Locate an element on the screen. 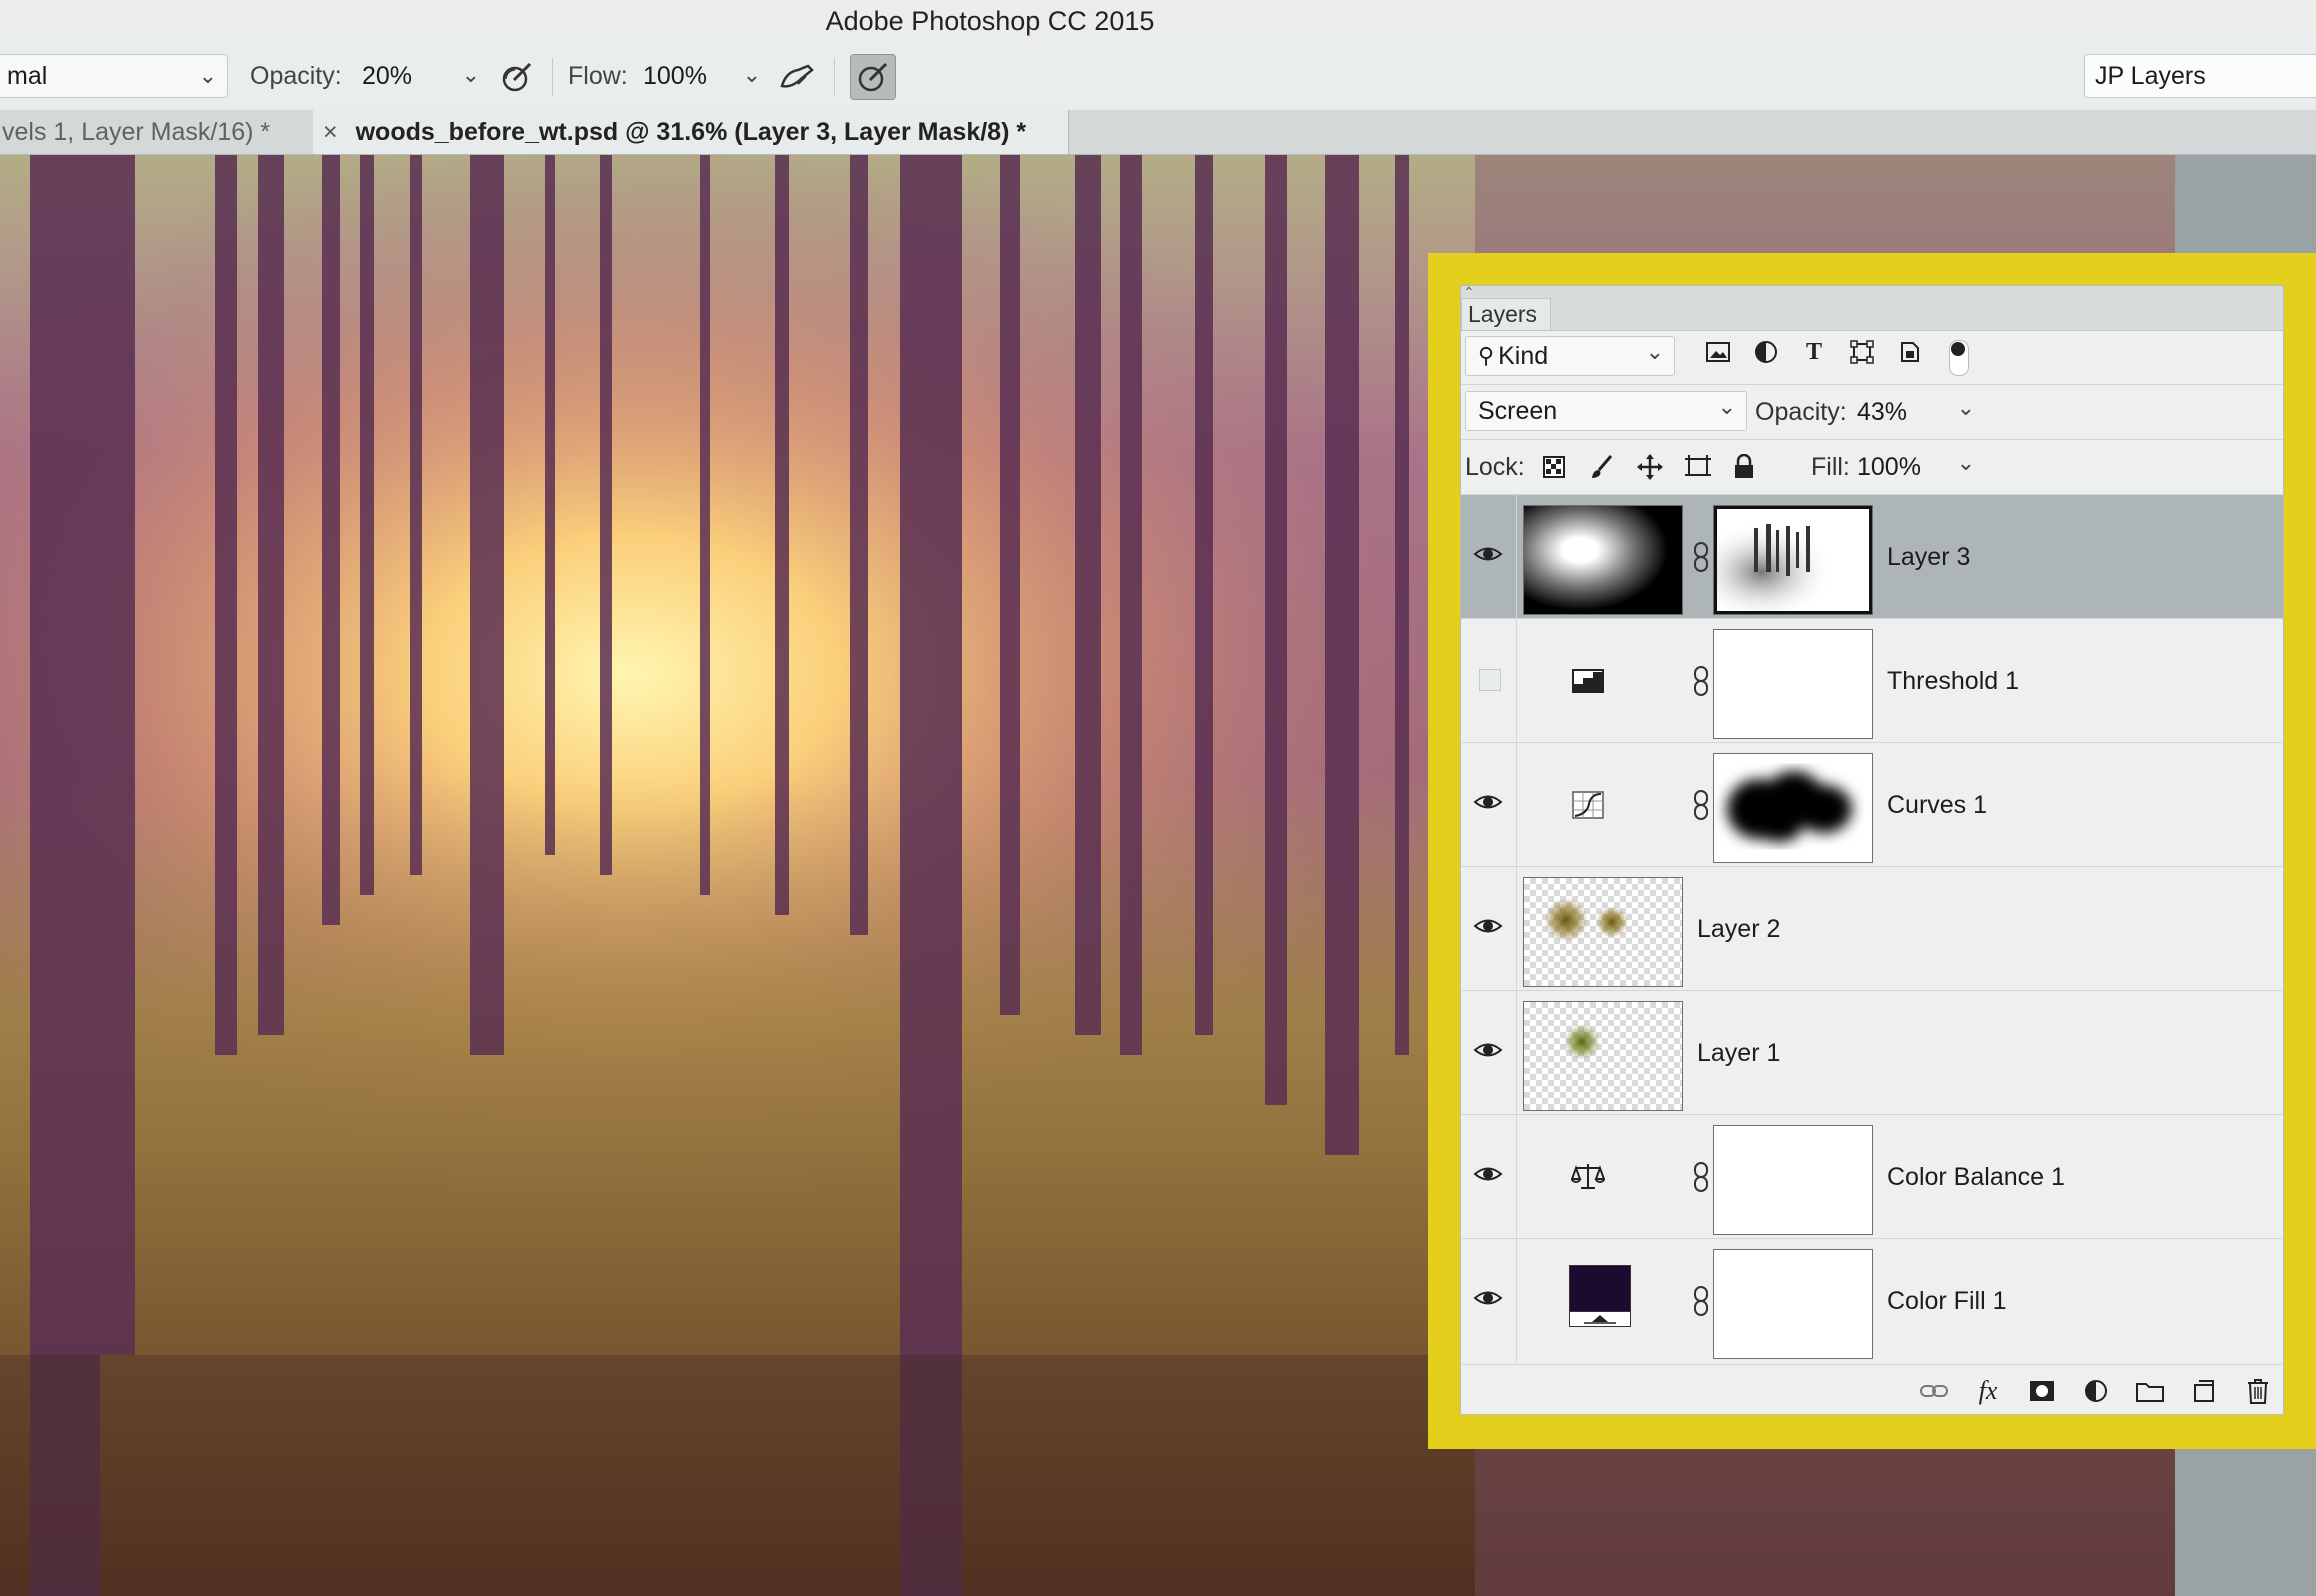 This screenshot has height=1596, width=2316. layer-name: Color Balance 1 is located at coordinates (1976, 1177).